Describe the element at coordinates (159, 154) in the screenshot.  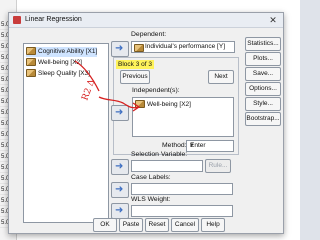
I see `selection-variable-label: Selection Variable:` at that location.